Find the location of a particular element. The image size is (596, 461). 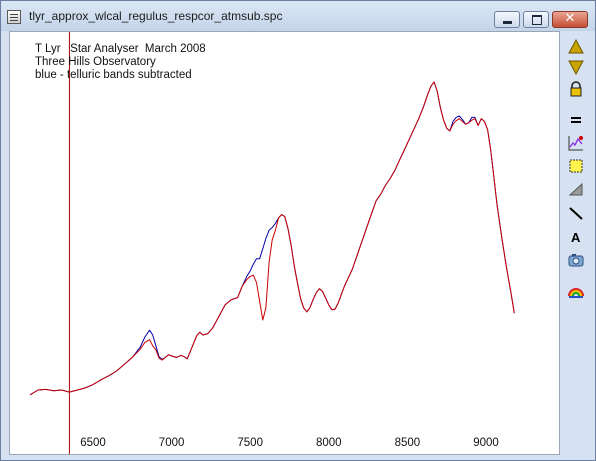

plot-header-line-3: blue - telluric bands subtracted is located at coordinates (113, 75).